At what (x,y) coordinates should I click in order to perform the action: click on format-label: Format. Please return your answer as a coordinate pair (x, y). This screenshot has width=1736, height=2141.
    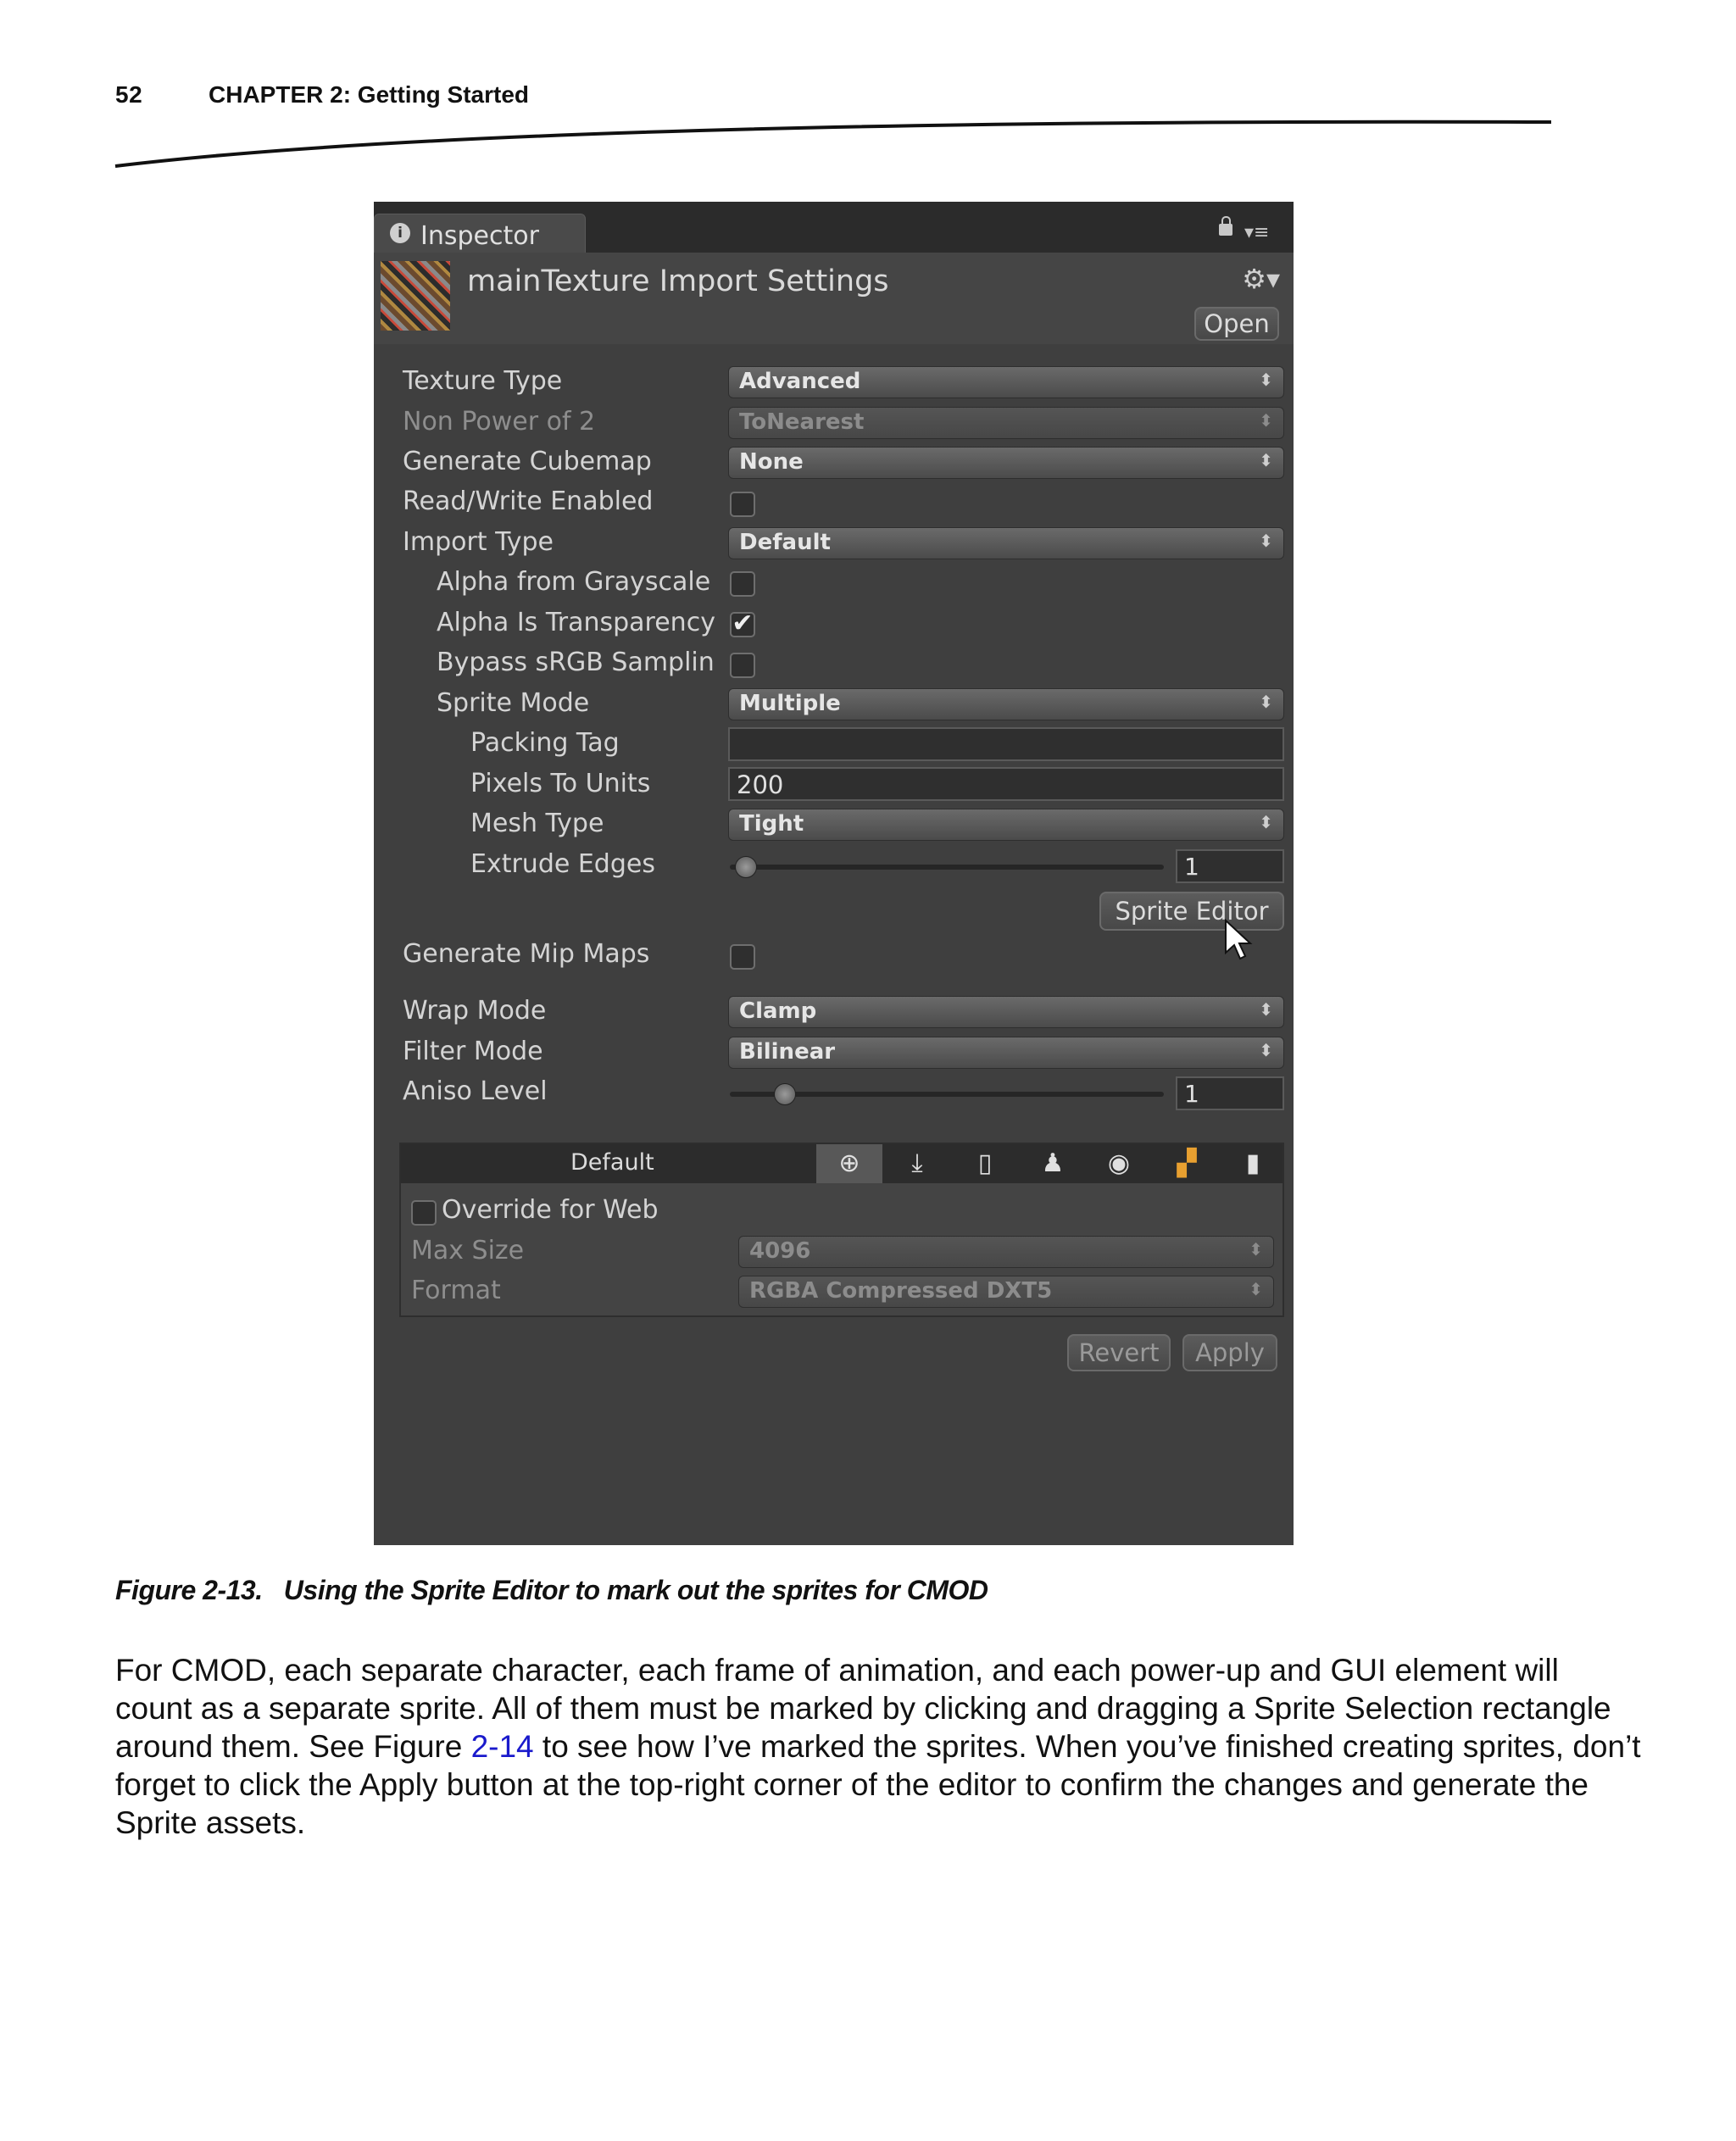
    Looking at the image, I should click on (456, 1290).